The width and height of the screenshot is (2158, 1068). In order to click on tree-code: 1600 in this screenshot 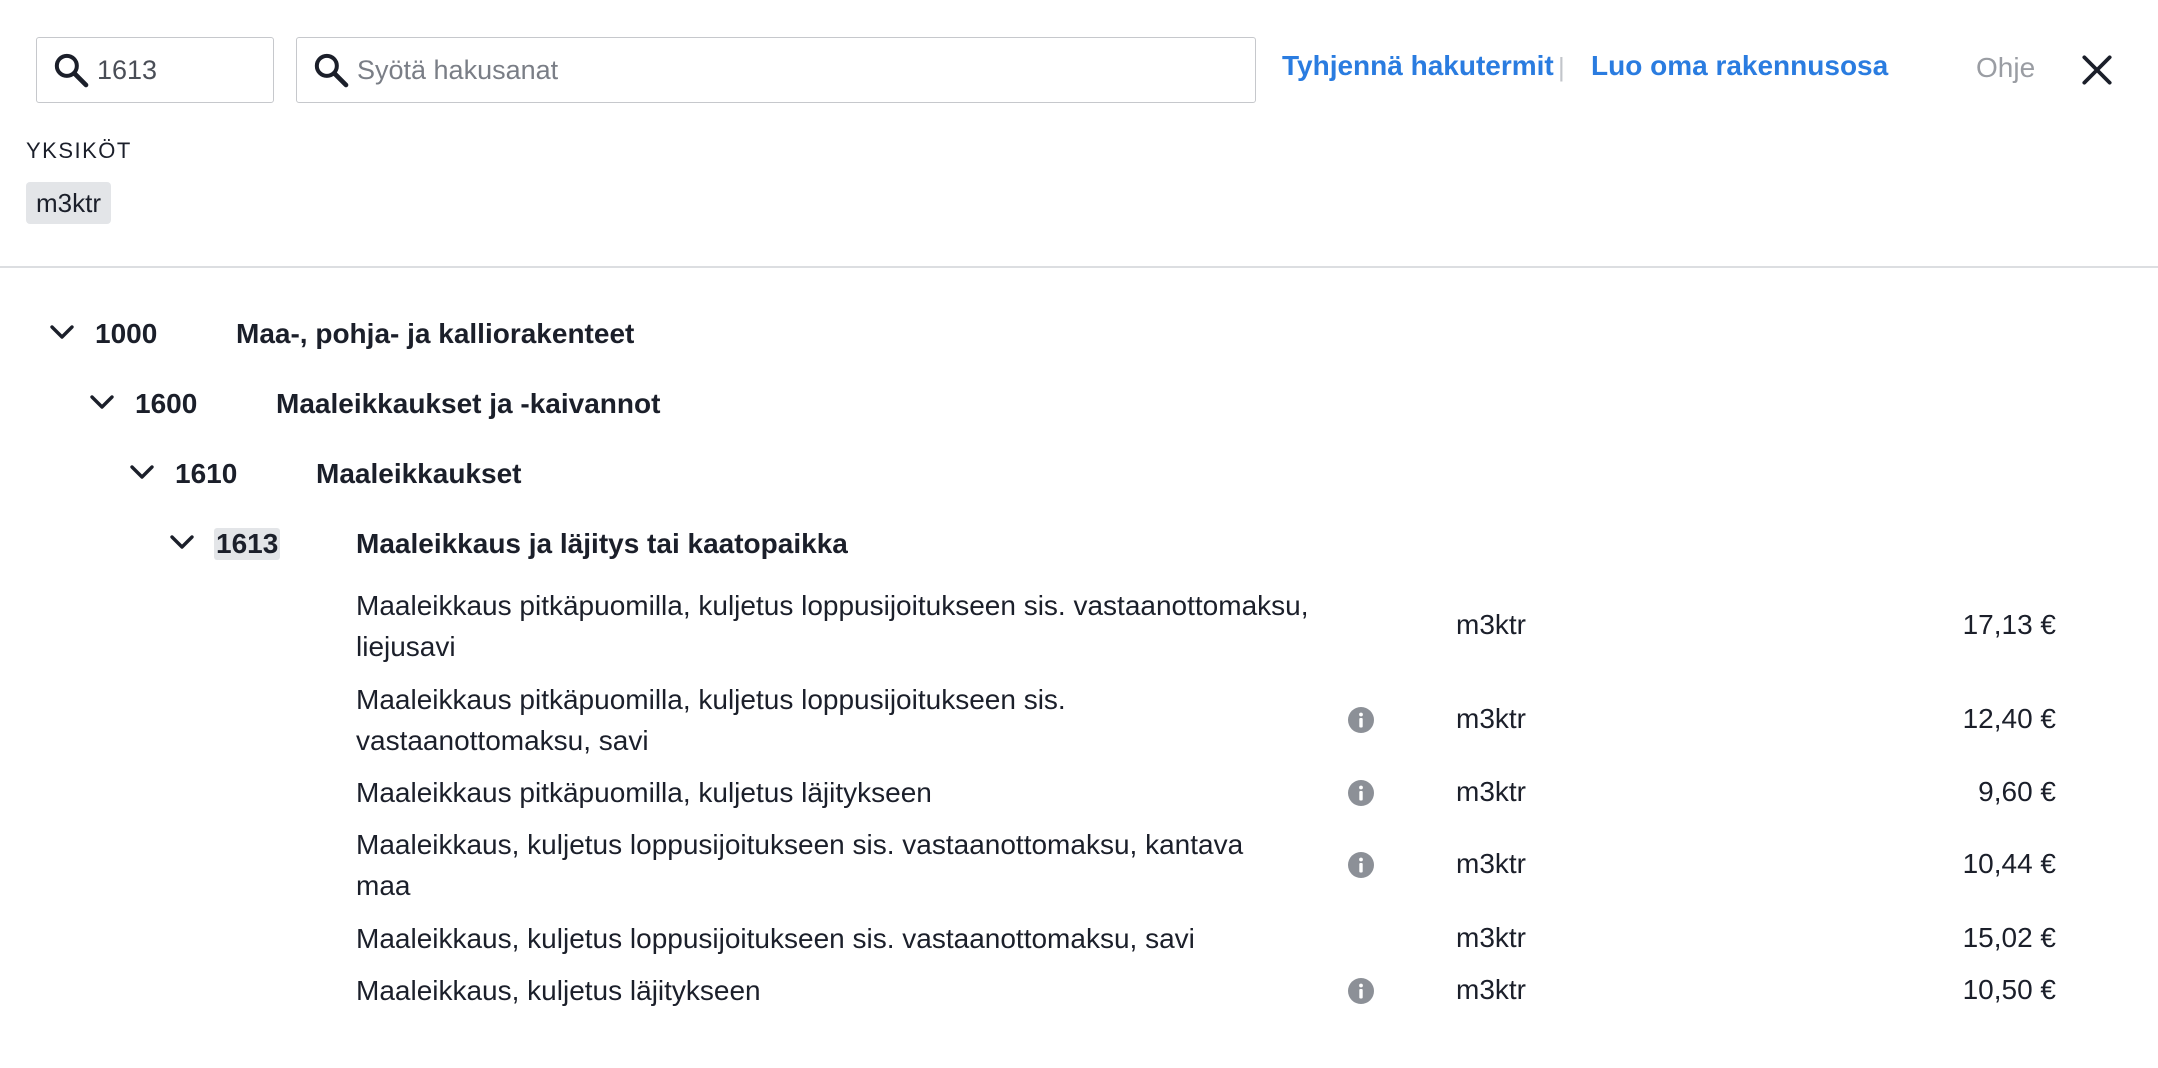, I will do `click(166, 403)`.